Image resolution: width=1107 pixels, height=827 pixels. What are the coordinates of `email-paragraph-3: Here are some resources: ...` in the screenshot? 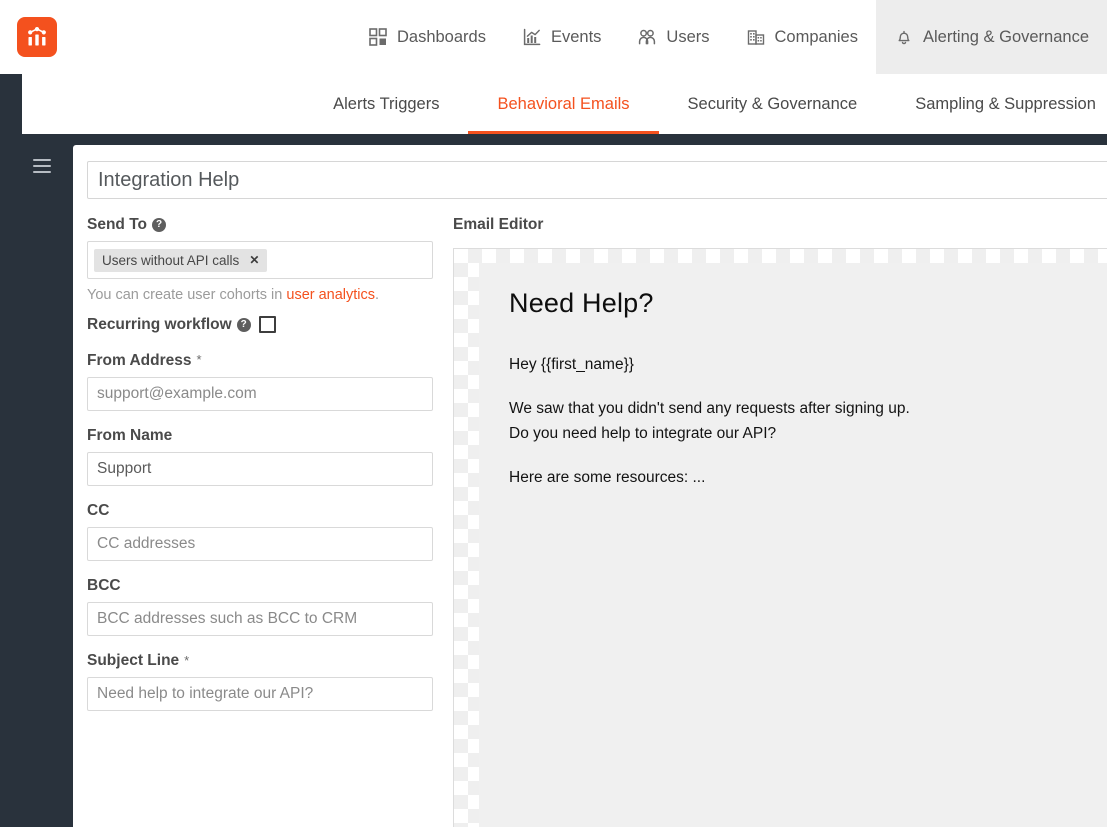 It's located at (607, 478).